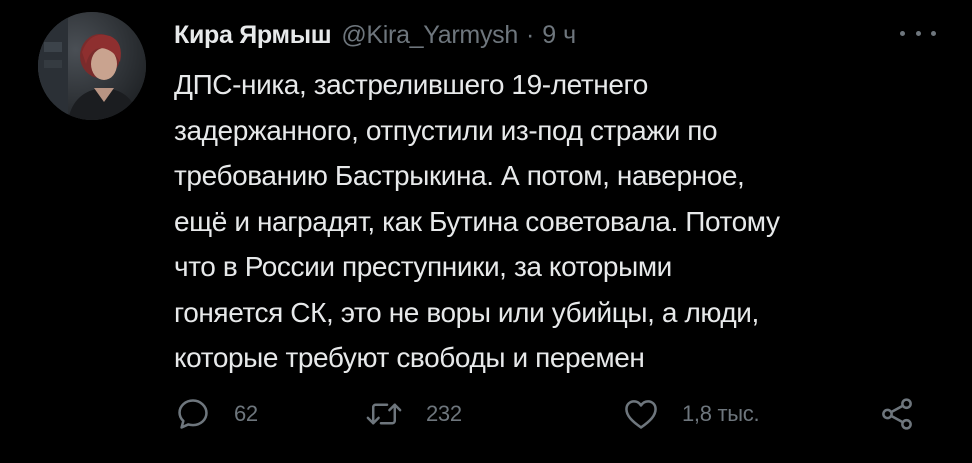  Describe the element at coordinates (721, 413) in the screenshot. I see `like-count: 1,8 тыс.` at that location.